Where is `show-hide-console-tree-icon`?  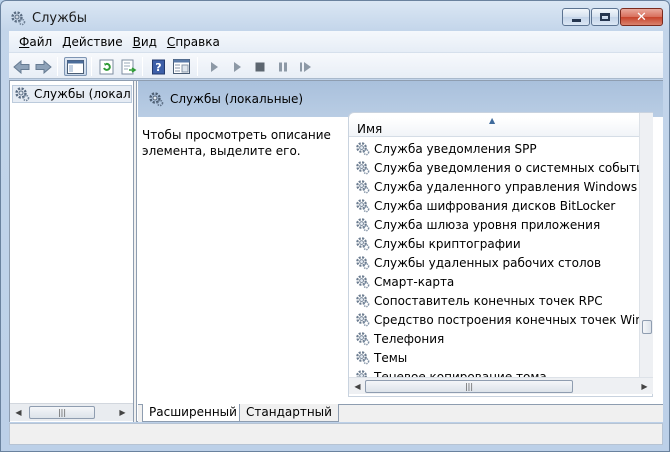 show-hide-console-tree-icon is located at coordinates (75, 66).